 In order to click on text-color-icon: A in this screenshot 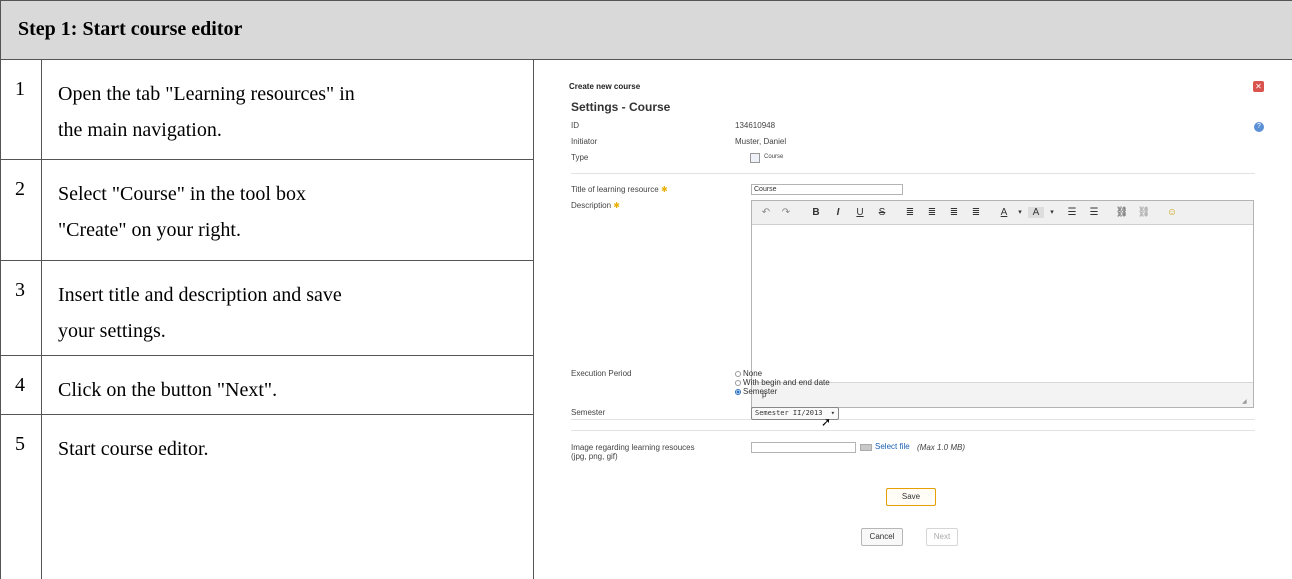, I will do `click(1004, 212)`.